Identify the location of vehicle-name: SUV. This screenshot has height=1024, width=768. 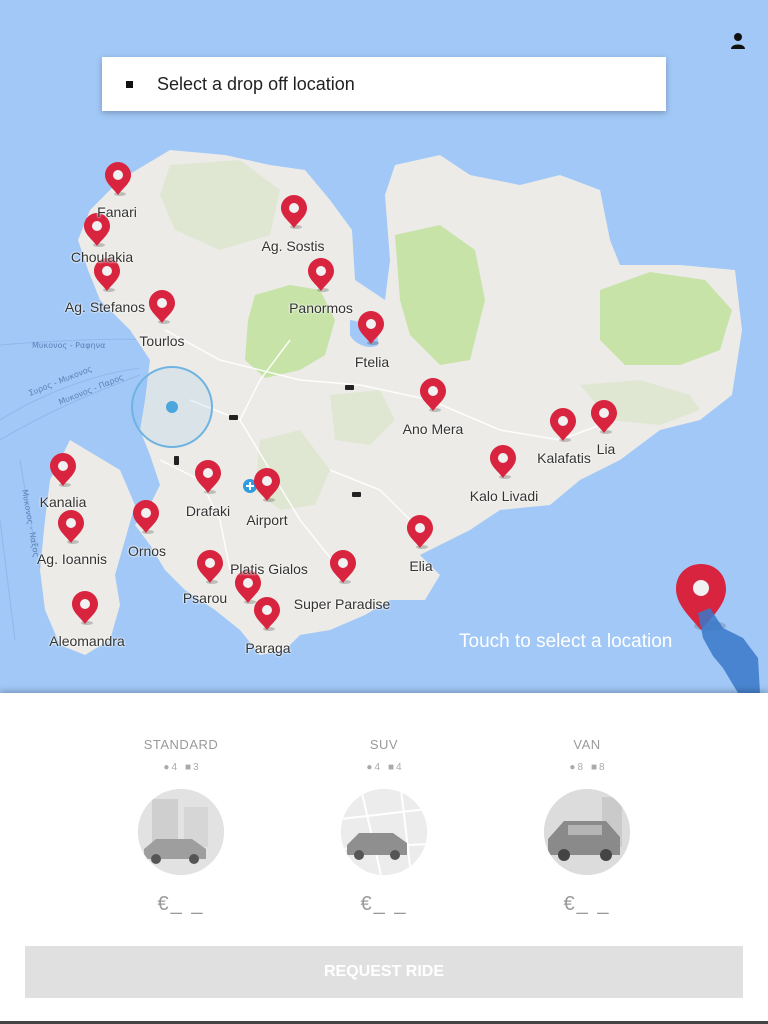
(384, 744).